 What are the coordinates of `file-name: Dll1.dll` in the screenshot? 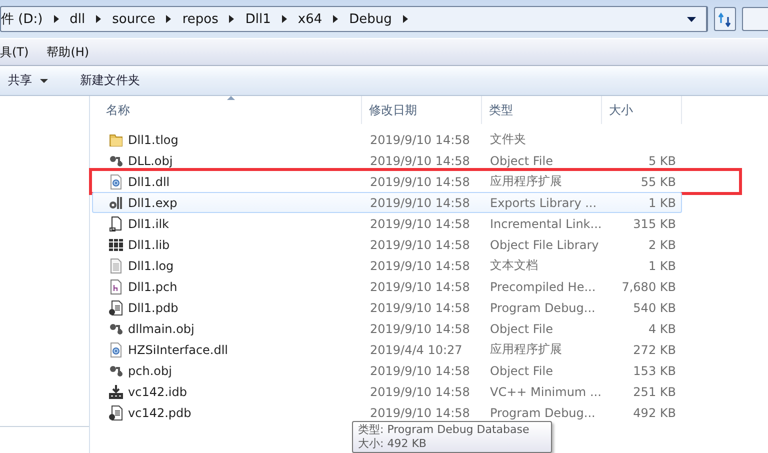 It's located at (149, 181).